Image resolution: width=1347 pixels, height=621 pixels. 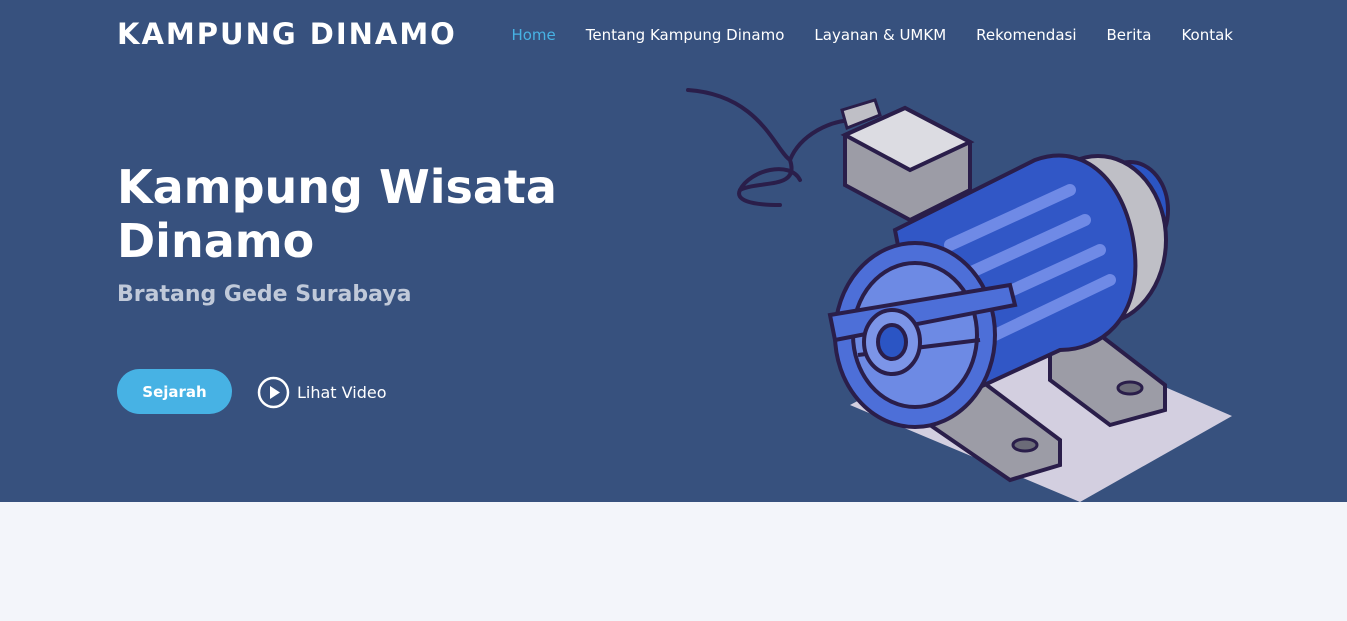 What do you see at coordinates (342, 392) in the screenshot?
I see `watch-video-label: Lihat Video` at bounding box center [342, 392].